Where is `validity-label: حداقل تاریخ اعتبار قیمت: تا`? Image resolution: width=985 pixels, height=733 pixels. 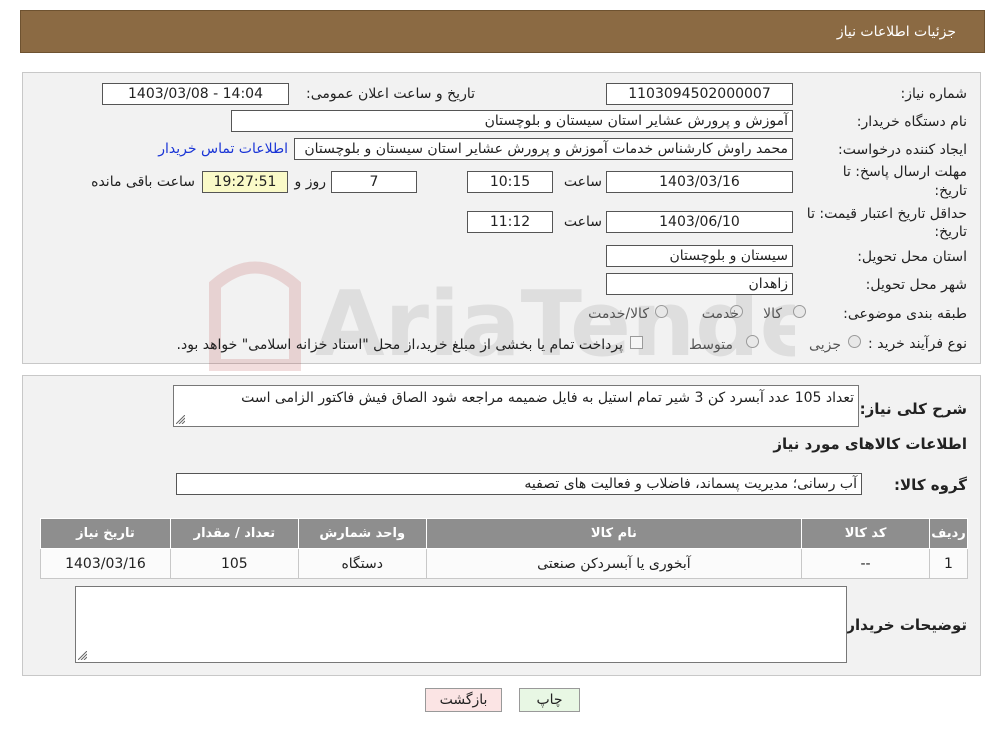
validity-label: حداقل تاریخ اعتبار قیمت: تا is located at coordinates (886, 214).